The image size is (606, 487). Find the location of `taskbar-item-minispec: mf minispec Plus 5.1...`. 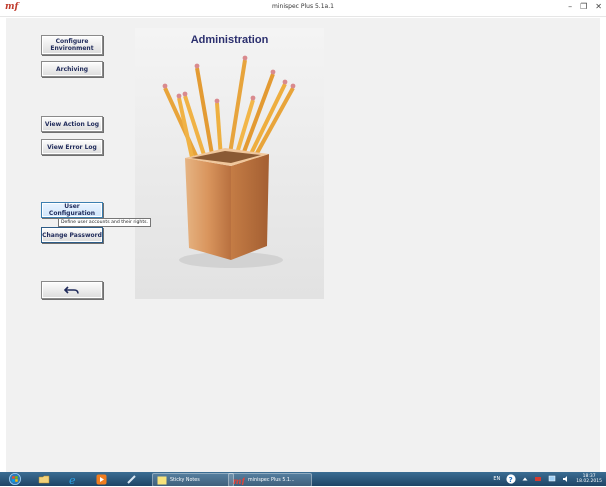

taskbar-item-minispec: mf minispec Plus 5.1... is located at coordinates (270, 480).